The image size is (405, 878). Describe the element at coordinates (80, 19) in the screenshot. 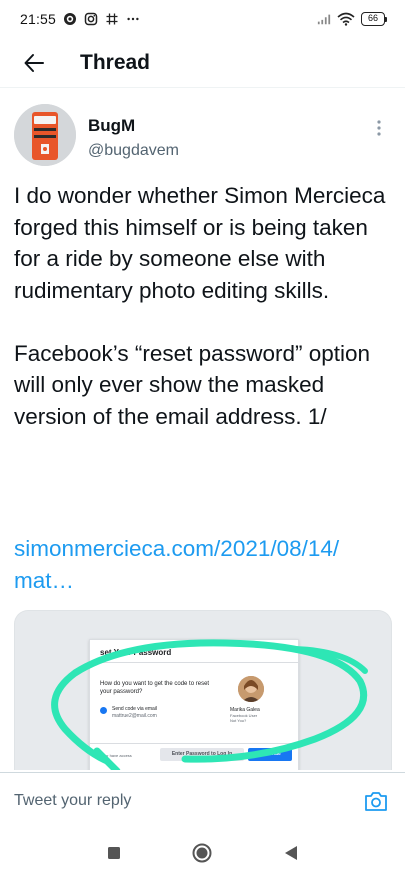

I see `status-left: 21:55` at that location.